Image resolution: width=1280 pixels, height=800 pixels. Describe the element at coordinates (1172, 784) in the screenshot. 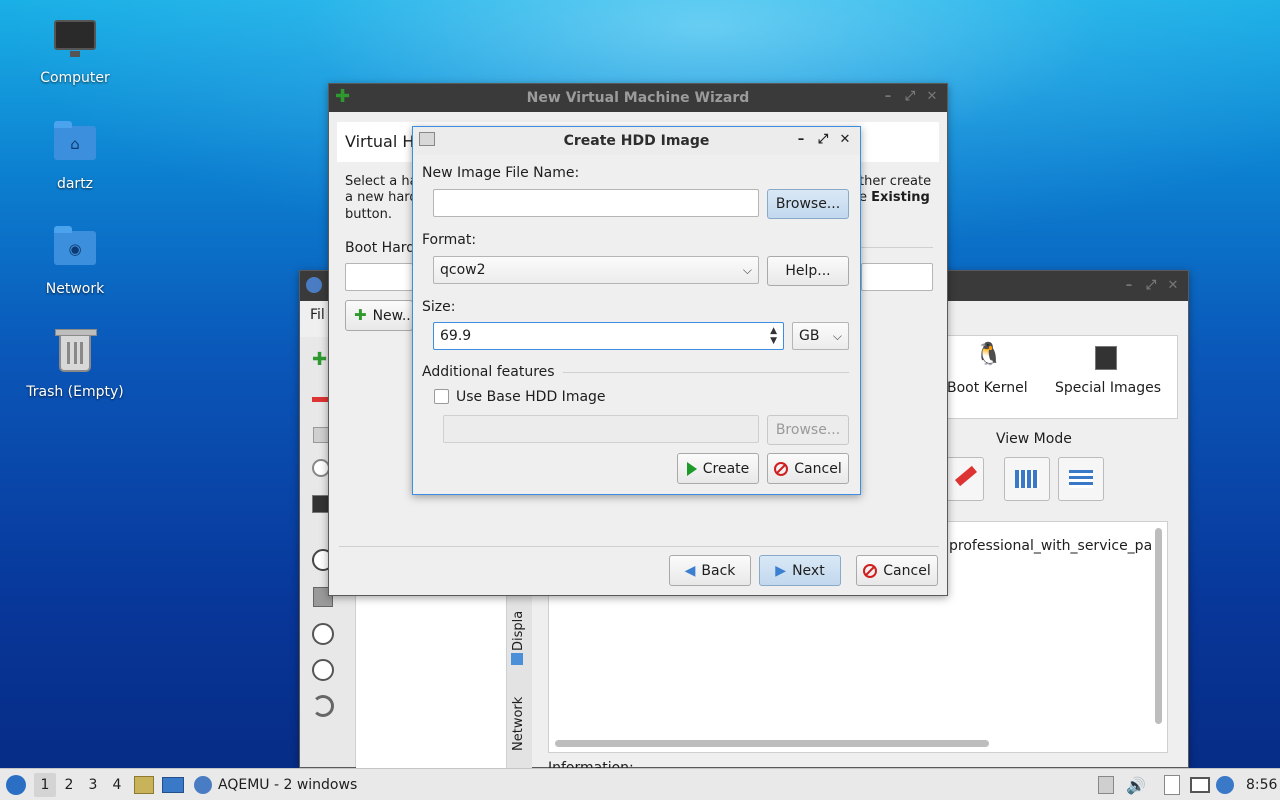

I see `tray-clipboard` at that location.